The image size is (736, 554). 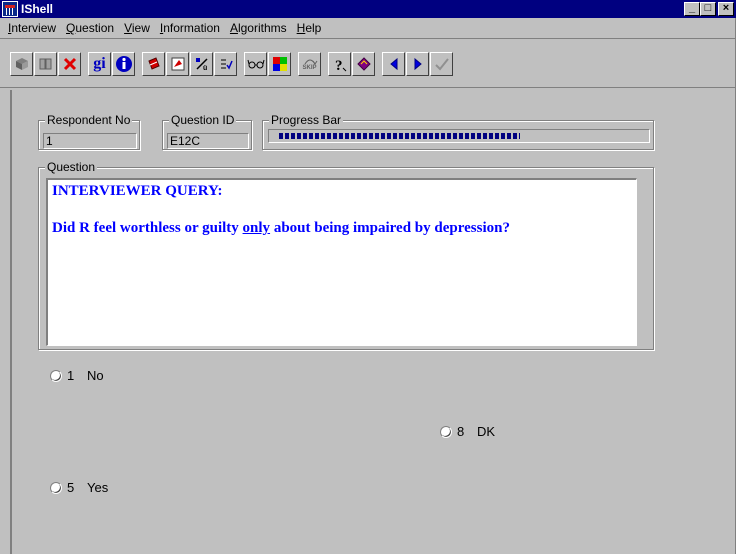 I want to click on menu-information: Information, so click(x=191, y=28).